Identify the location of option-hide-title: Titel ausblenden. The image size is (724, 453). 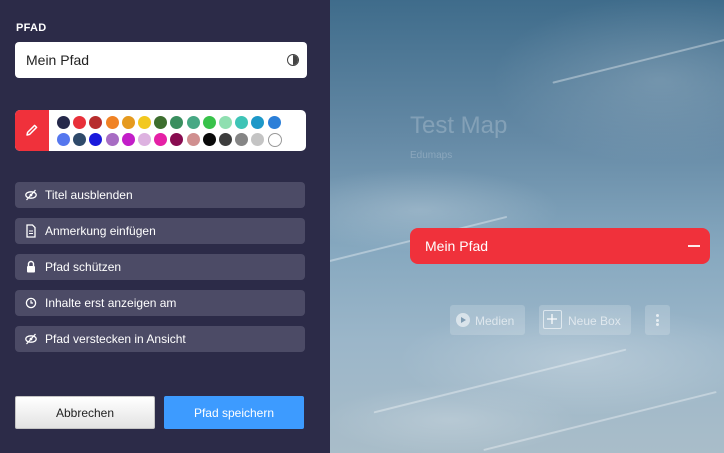
(160, 195).